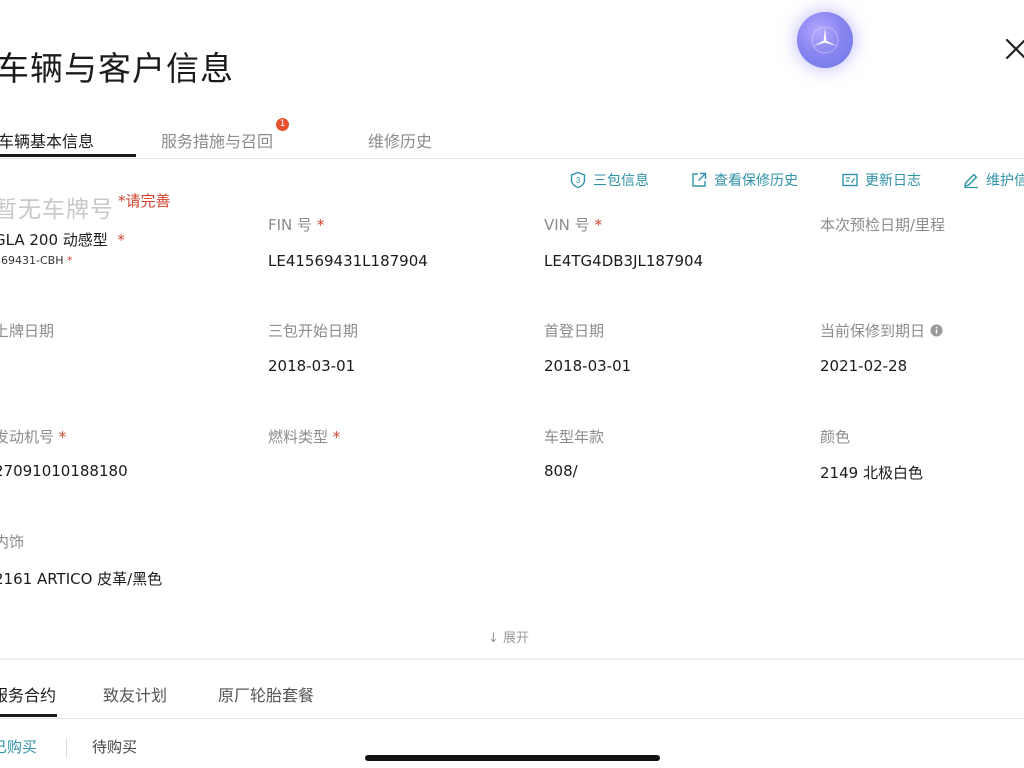 The height and width of the screenshot is (768, 1024). I want to click on vehicle-model: GLA 200 动感型 *, so click(62, 239).